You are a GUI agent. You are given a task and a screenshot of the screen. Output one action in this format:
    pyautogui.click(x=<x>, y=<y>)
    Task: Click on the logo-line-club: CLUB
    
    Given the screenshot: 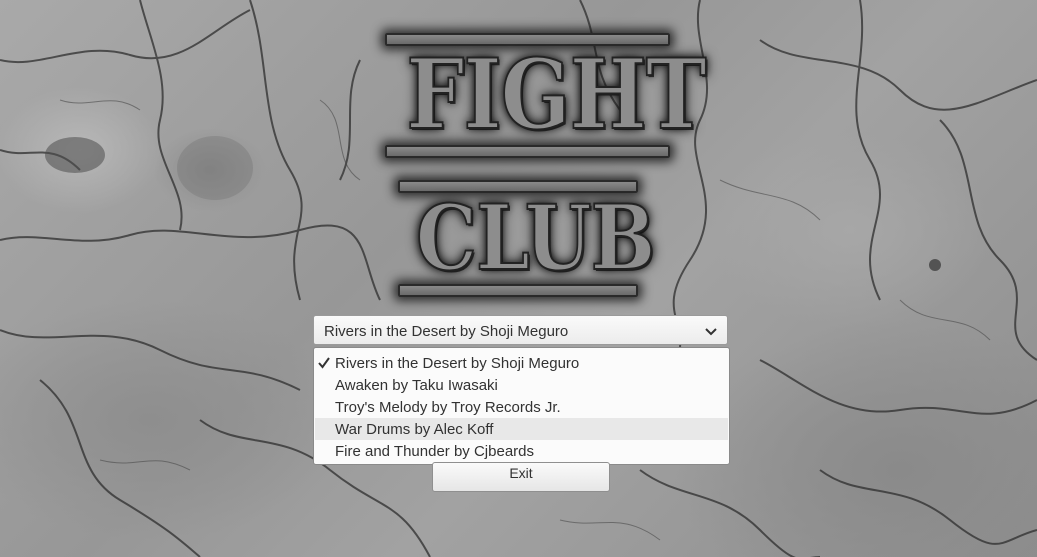 What is the action you would take?
    pyautogui.click(x=535, y=238)
    